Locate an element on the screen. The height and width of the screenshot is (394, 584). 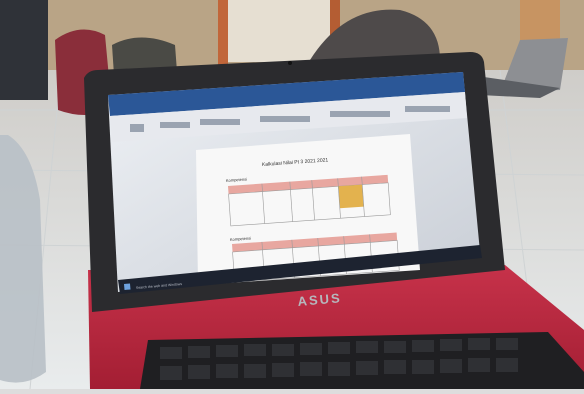
door-frame is located at coordinates (223, 33).